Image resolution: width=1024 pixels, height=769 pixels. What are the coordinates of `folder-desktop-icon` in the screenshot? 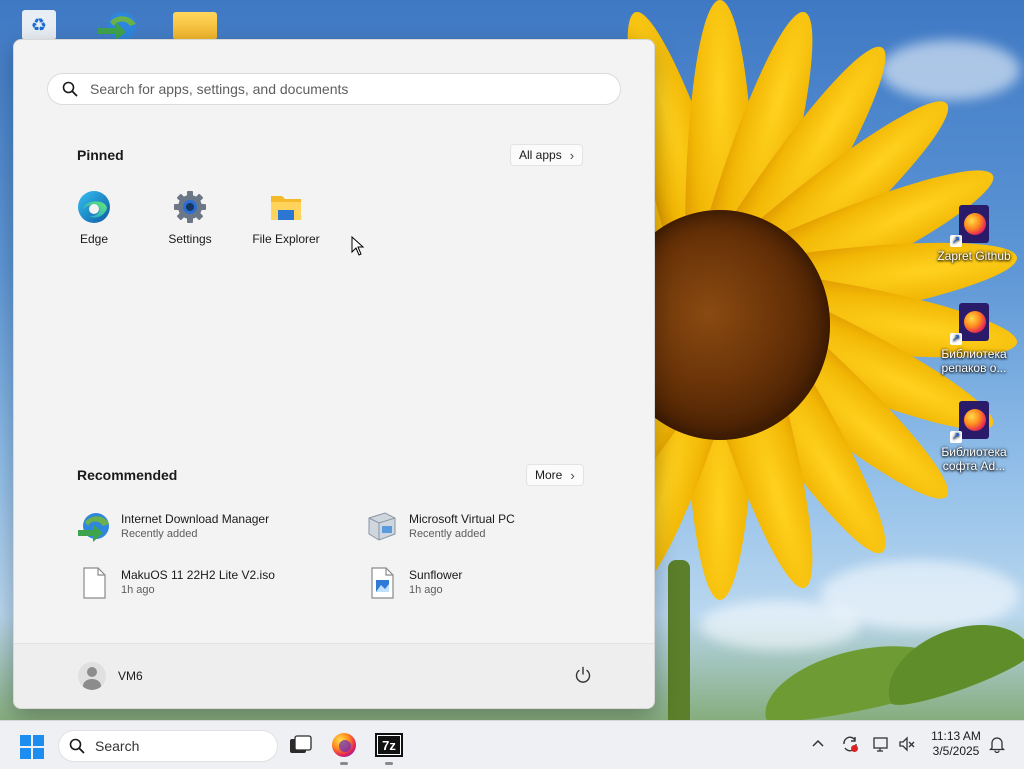 It's located at (195, 26).